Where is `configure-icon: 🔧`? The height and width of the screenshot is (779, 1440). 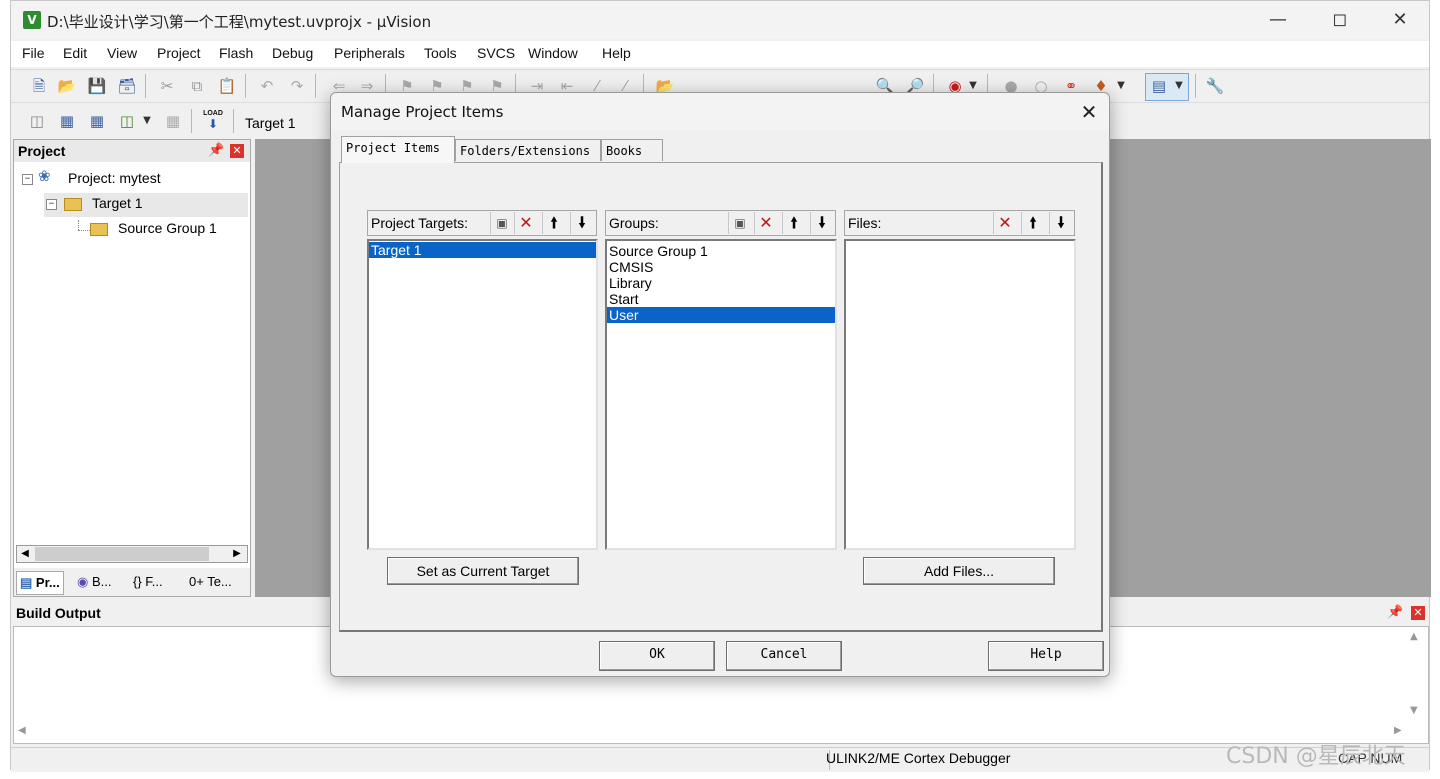
configure-icon: 🔧 is located at coordinates (1215, 86).